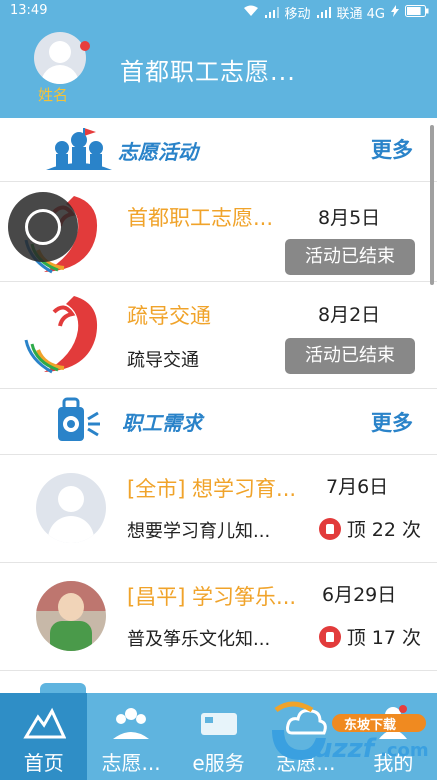  What do you see at coordinates (79, 152) in the screenshot?
I see `volunteer-crowd-icon` at bounding box center [79, 152].